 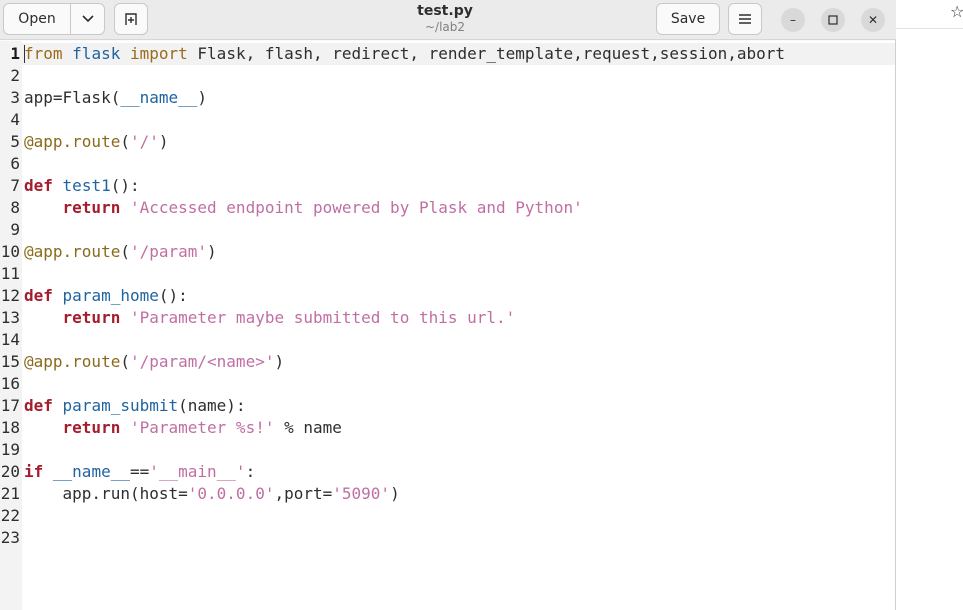 I want to click on line-number: 23, so click(x=10, y=537).